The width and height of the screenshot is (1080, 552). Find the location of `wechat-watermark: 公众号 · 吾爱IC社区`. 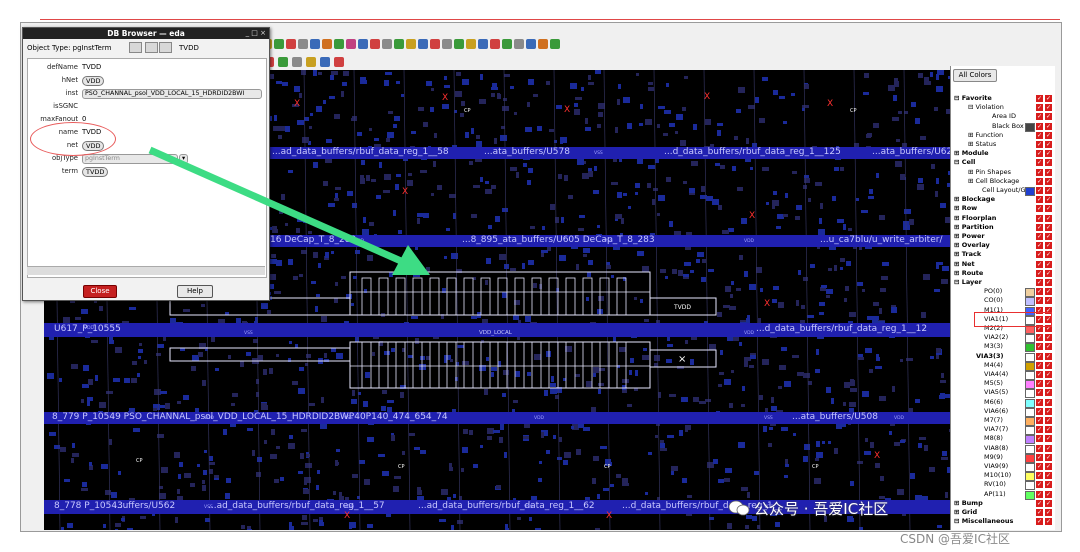

wechat-watermark: 公众号 · 吾爱IC社区 is located at coordinates (821, 509).